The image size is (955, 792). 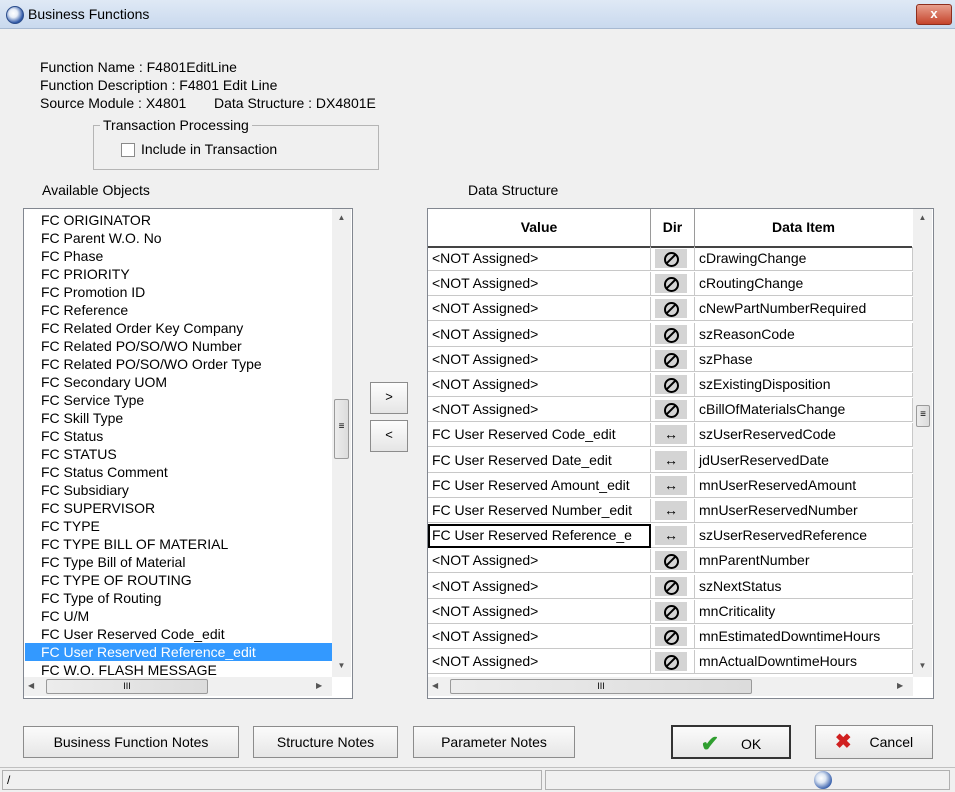 What do you see at coordinates (539, 511) in the screenshot?
I see `value-cell: FC User Reserved Number_edit` at bounding box center [539, 511].